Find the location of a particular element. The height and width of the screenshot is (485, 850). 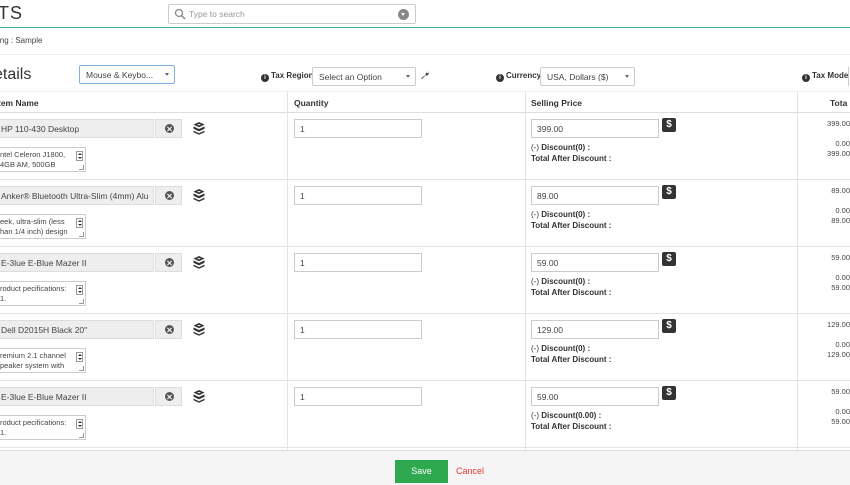

item-name-field: Anker® Bluetooth Ultra-Slim (4mm) Alu is located at coordinates (77, 195).